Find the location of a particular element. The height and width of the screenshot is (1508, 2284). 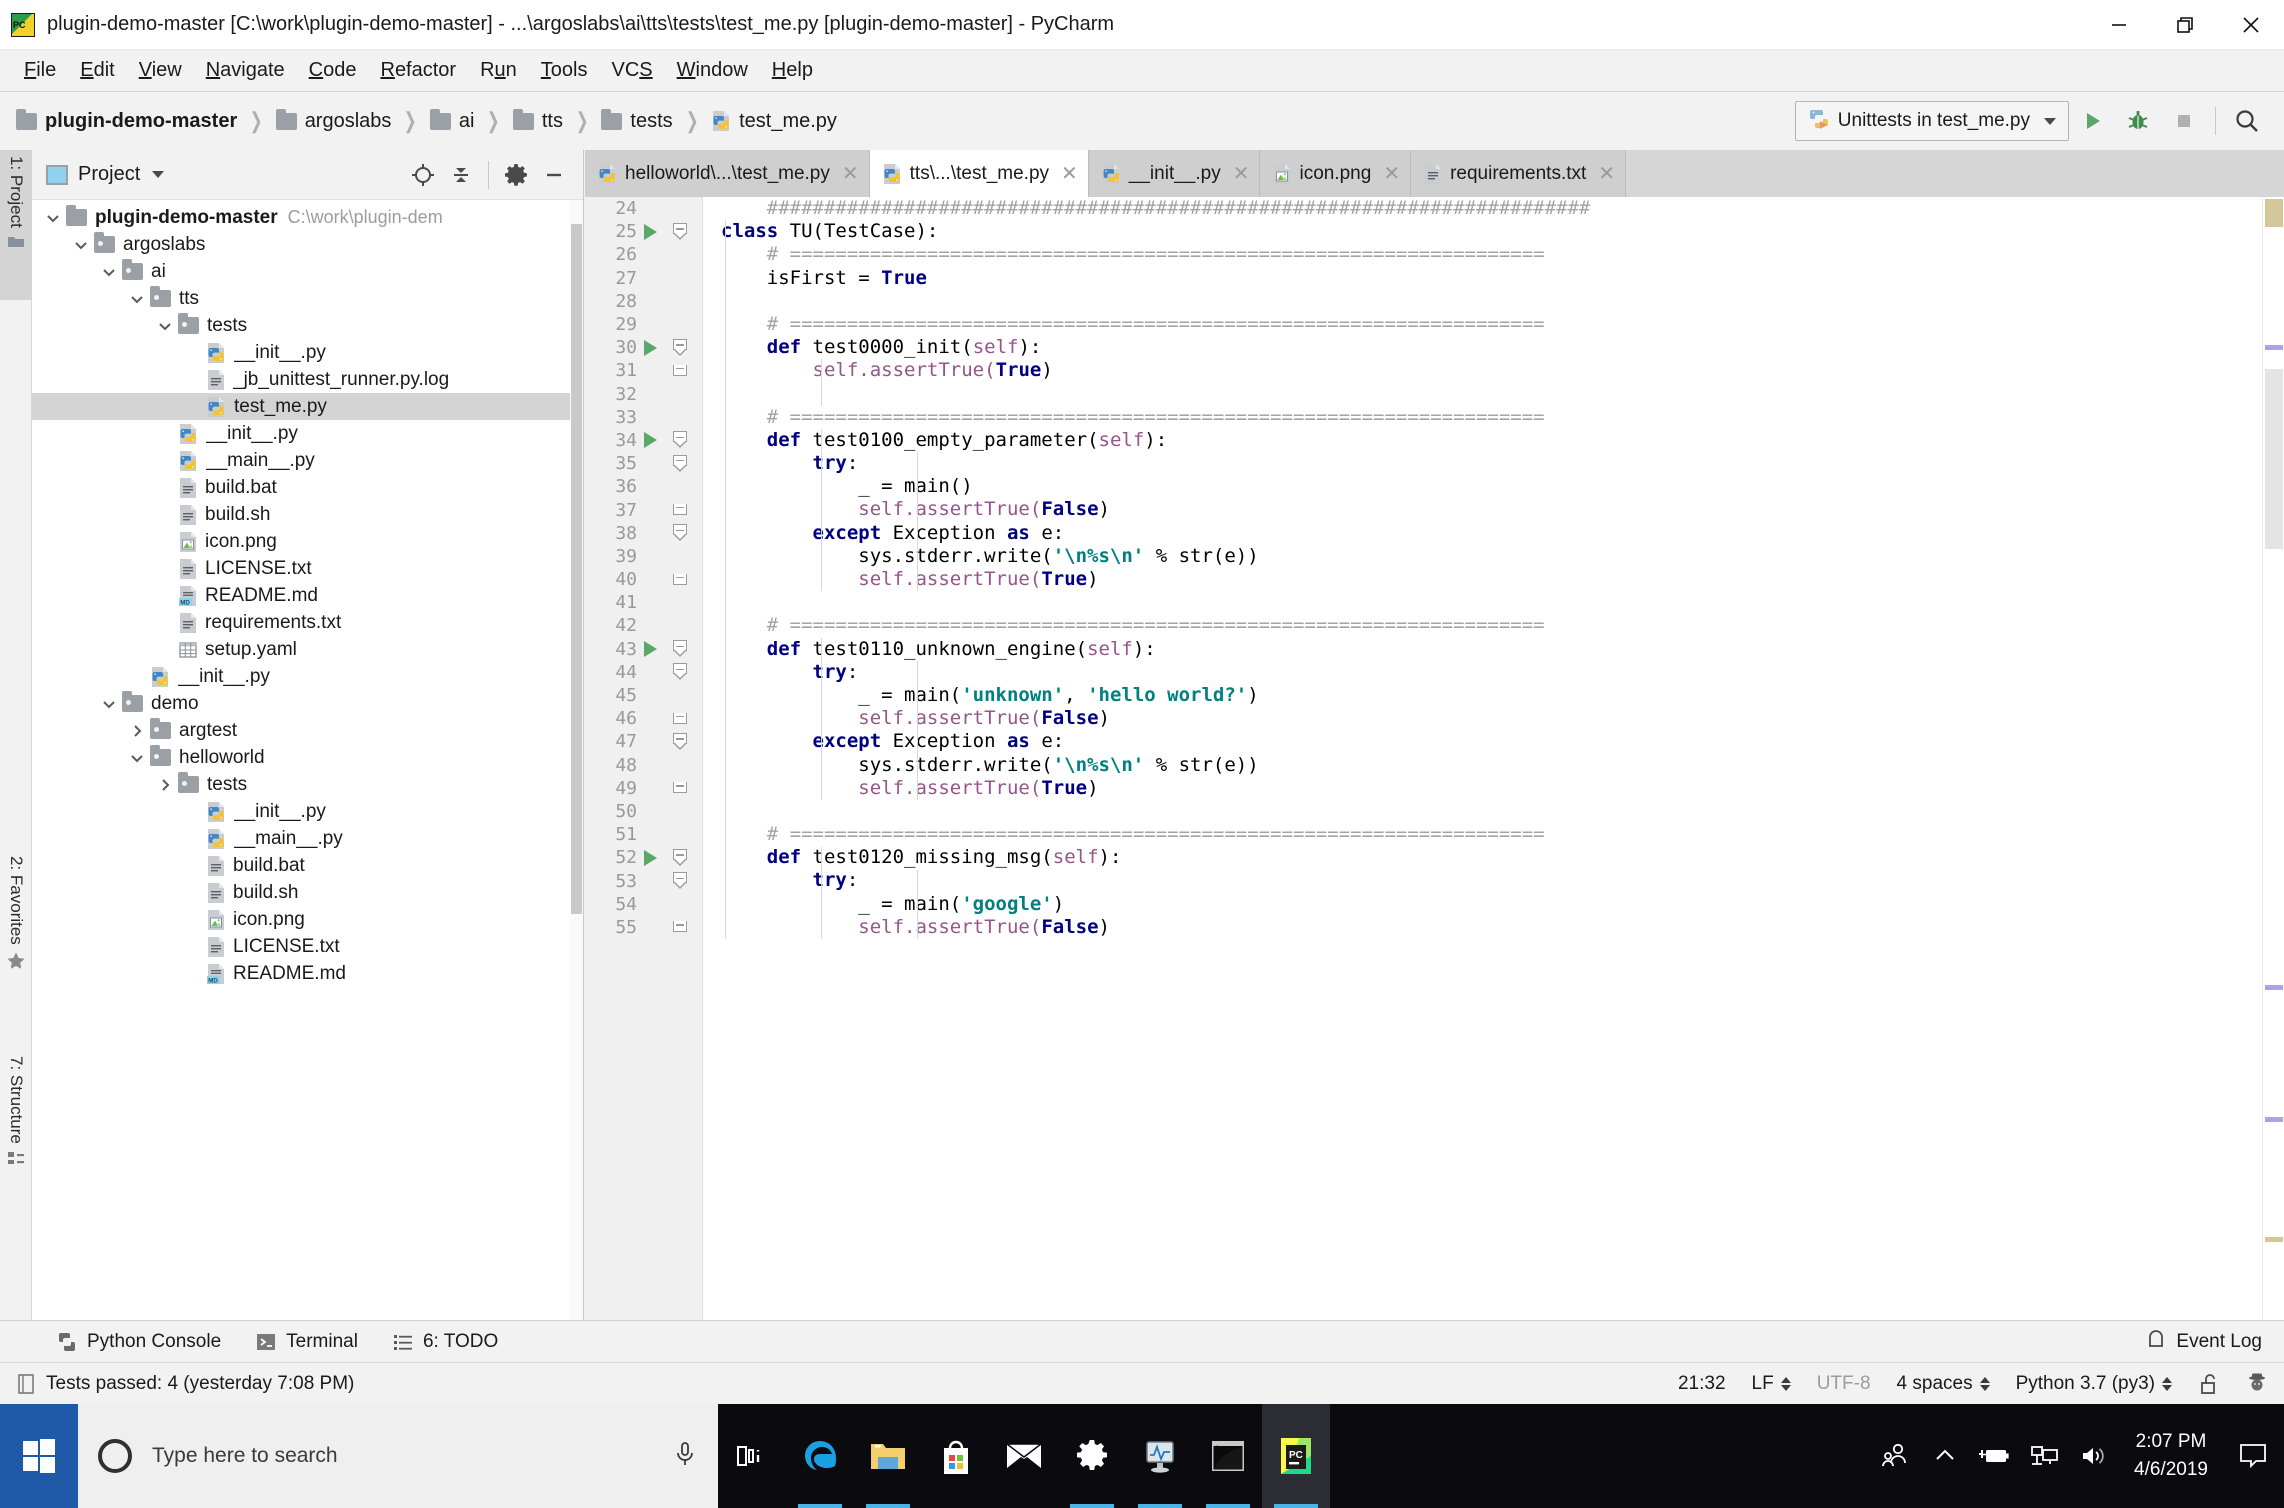

editor-tab-icon-png: icon.png ✕ is located at coordinates (1336, 173).